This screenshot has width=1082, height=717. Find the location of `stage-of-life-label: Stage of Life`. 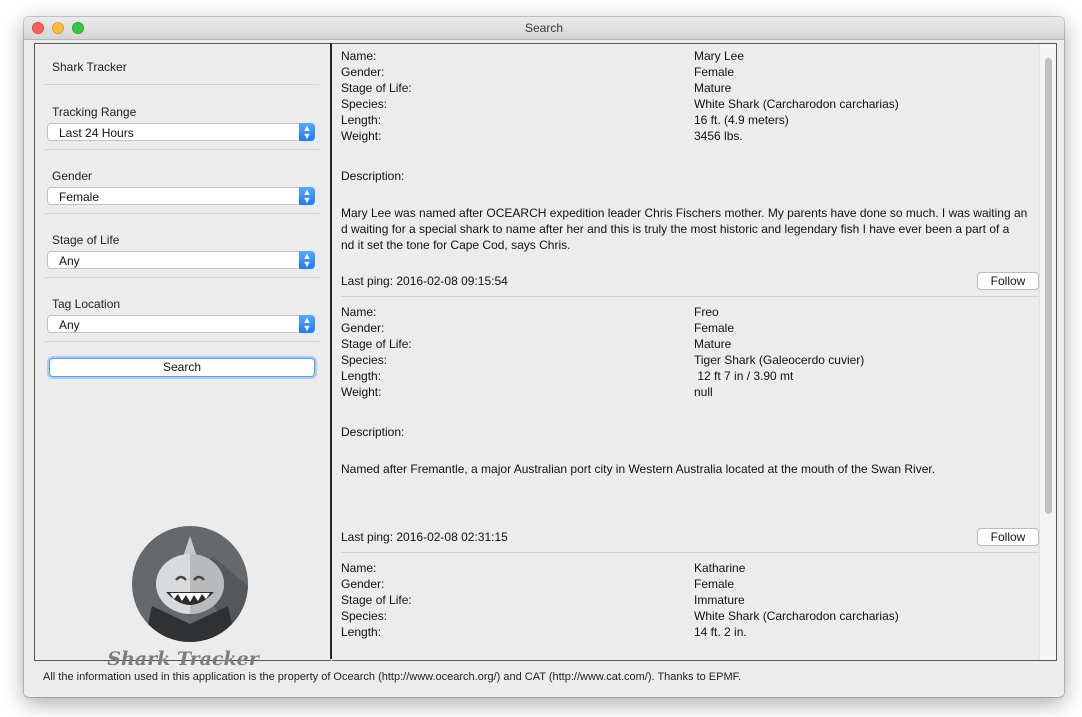

stage-of-life-label: Stage of Life is located at coordinates (86, 240).